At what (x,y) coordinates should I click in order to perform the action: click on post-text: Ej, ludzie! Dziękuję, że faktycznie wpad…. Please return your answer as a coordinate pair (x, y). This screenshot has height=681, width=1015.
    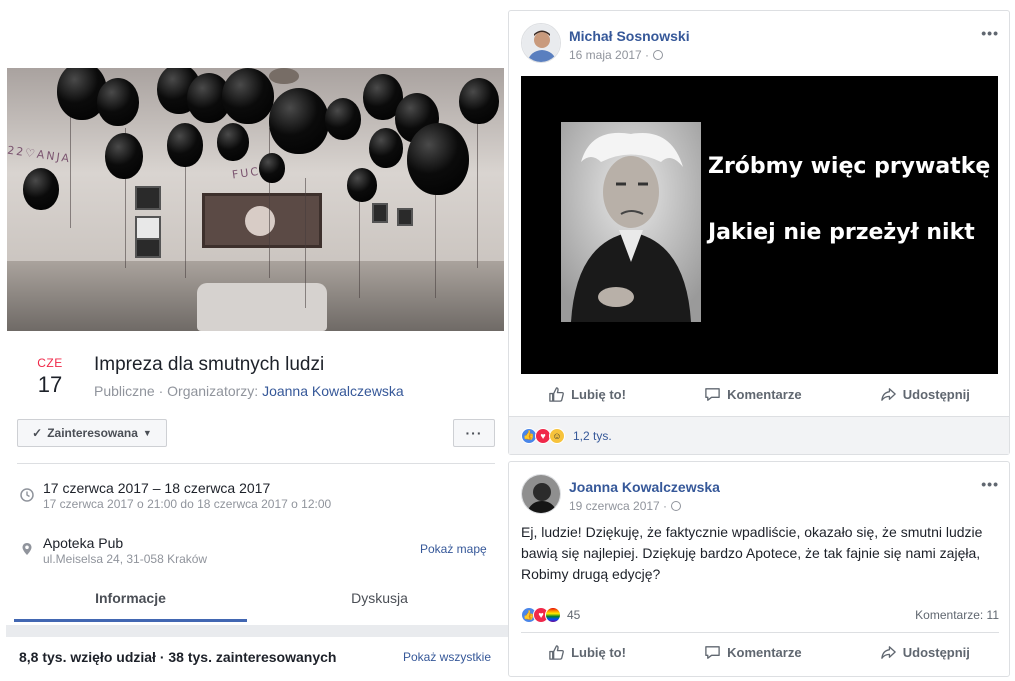
    Looking at the image, I should click on (752, 553).